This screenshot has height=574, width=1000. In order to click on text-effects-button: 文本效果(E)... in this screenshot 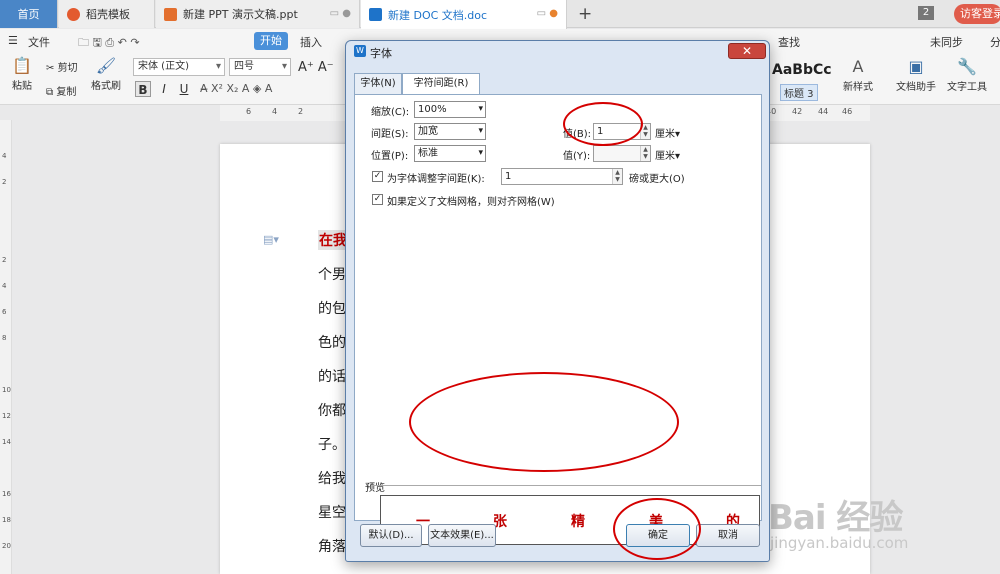, I will do `click(462, 535)`.